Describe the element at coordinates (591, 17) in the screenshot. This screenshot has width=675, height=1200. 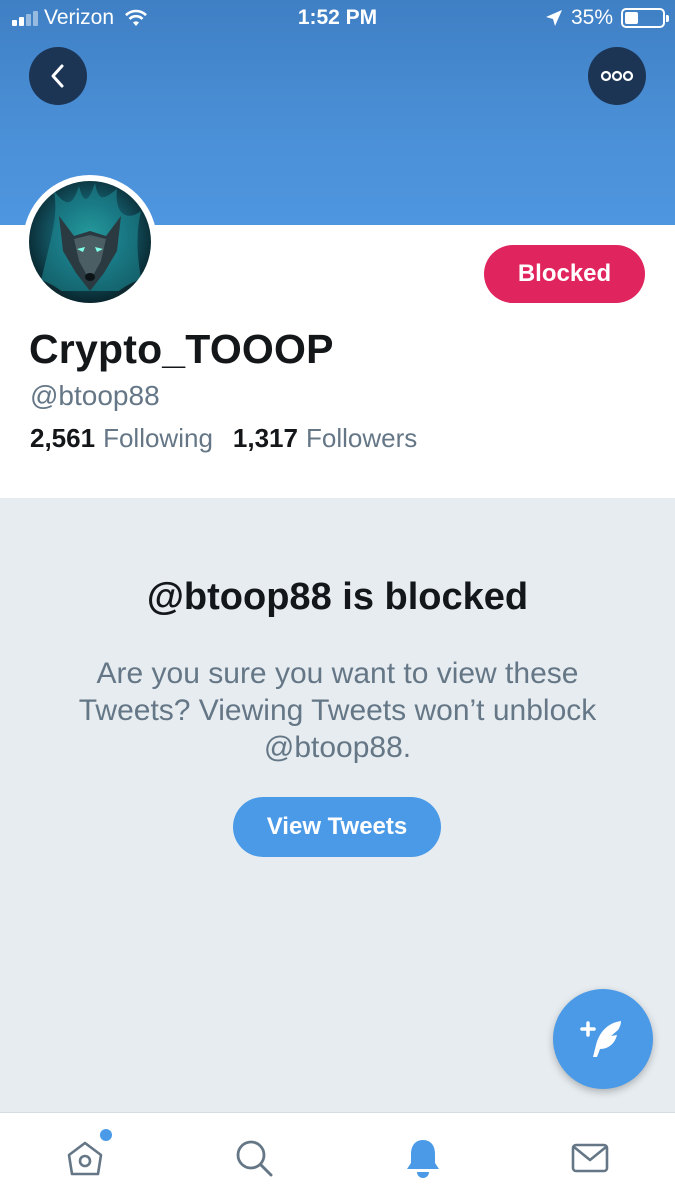
I see `battery-percentage: 35%` at that location.